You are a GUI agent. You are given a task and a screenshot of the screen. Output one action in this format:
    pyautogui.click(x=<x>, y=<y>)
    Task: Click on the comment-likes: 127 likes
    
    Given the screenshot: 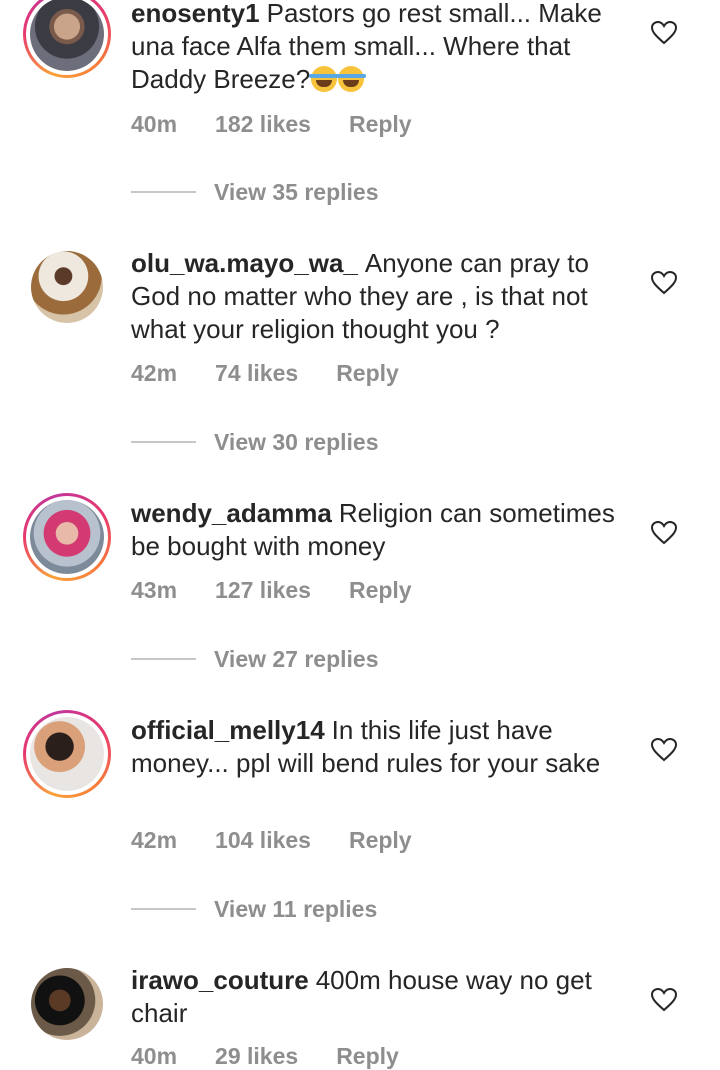 What is the action you would take?
    pyautogui.click(x=263, y=590)
    